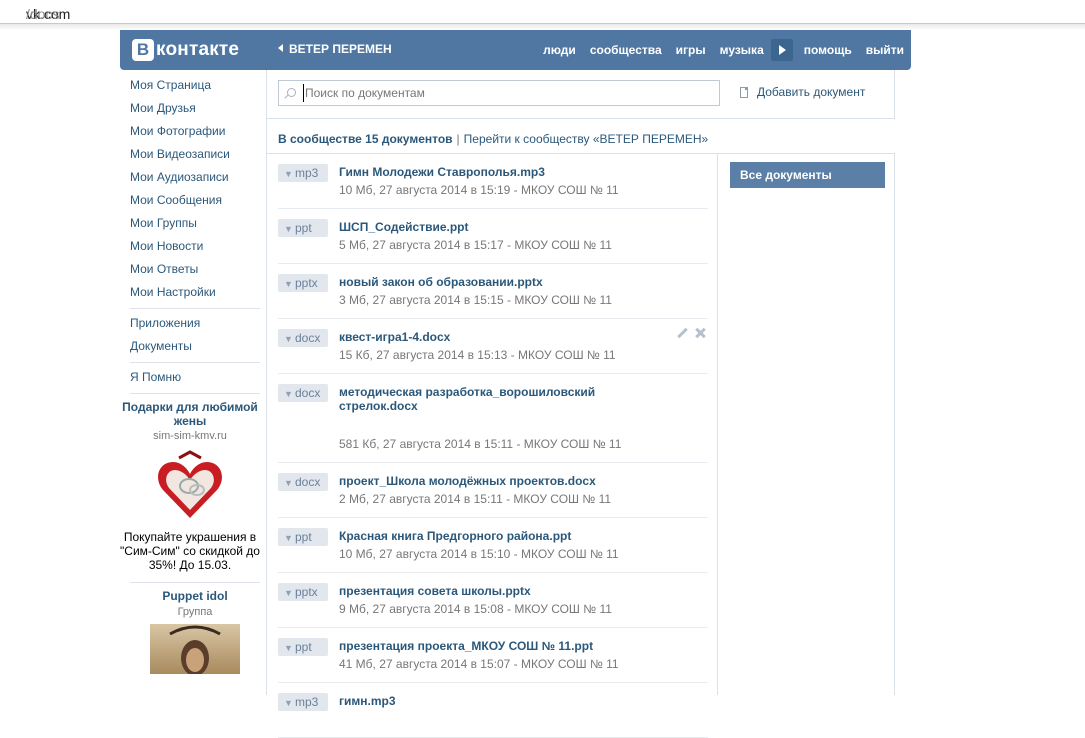 This screenshot has width=1085, height=738. What do you see at coordinates (143, 50) in the screenshot?
I see `vk-logo-icon: B` at bounding box center [143, 50].